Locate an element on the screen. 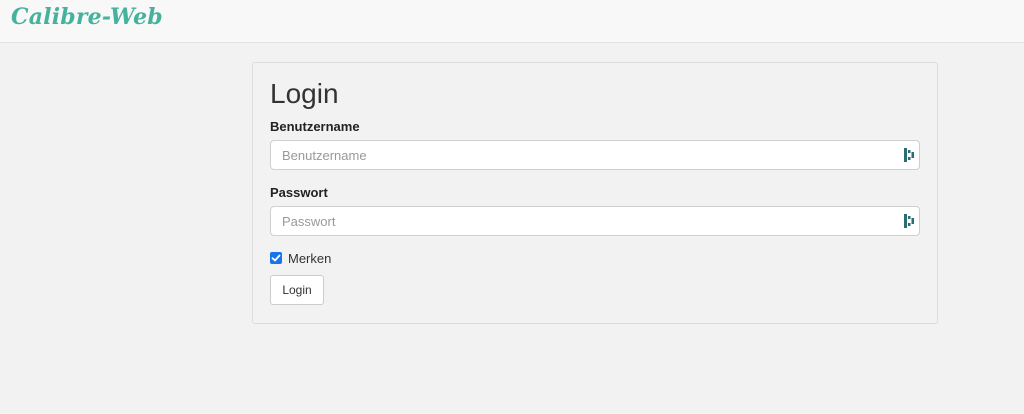 This screenshot has width=1024, height=414. checkmark-icon is located at coordinates (276, 258).